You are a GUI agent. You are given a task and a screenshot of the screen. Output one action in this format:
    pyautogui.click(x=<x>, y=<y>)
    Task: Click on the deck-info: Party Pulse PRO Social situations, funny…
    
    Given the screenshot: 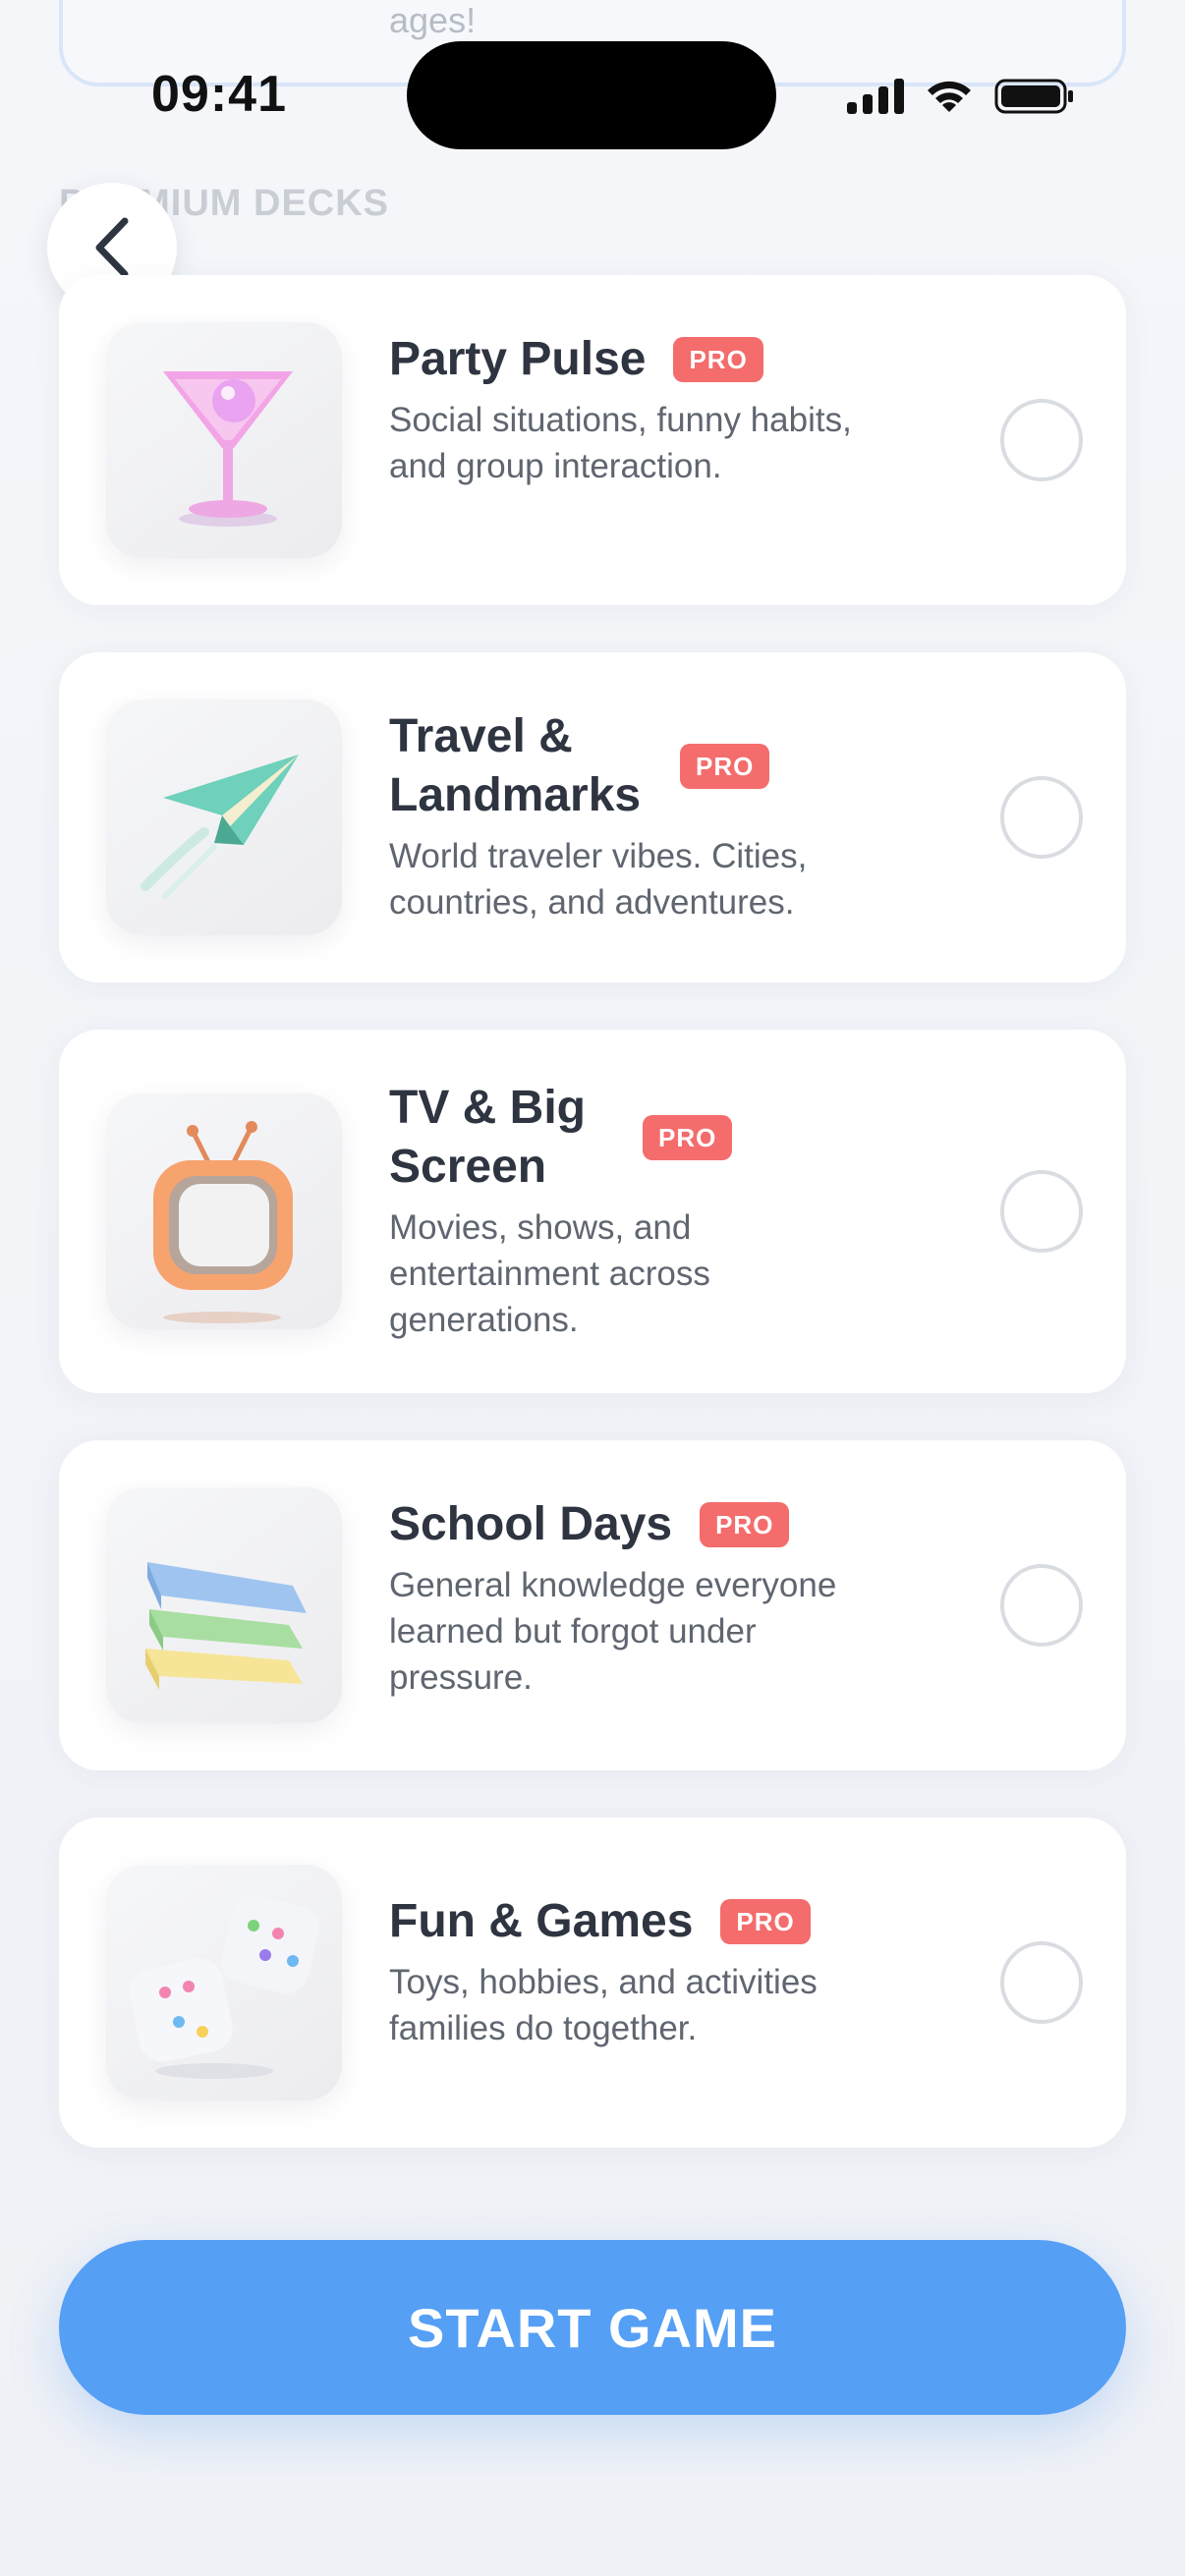 What is the action you would take?
    pyautogui.click(x=645, y=409)
    